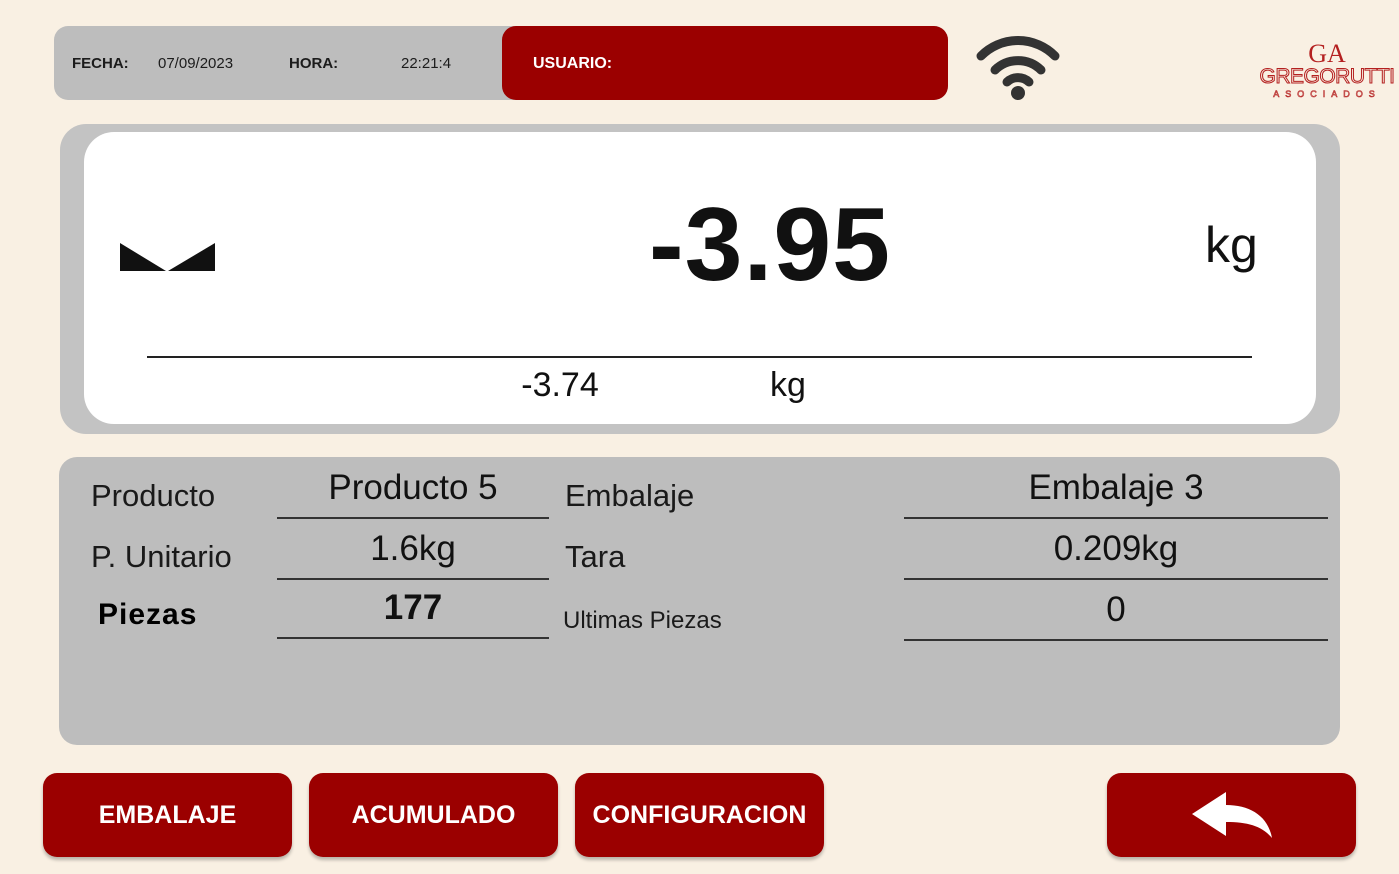  Describe the element at coordinates (148, 614) in the screenshot. I see `piezas-label: Piezas` at that location.